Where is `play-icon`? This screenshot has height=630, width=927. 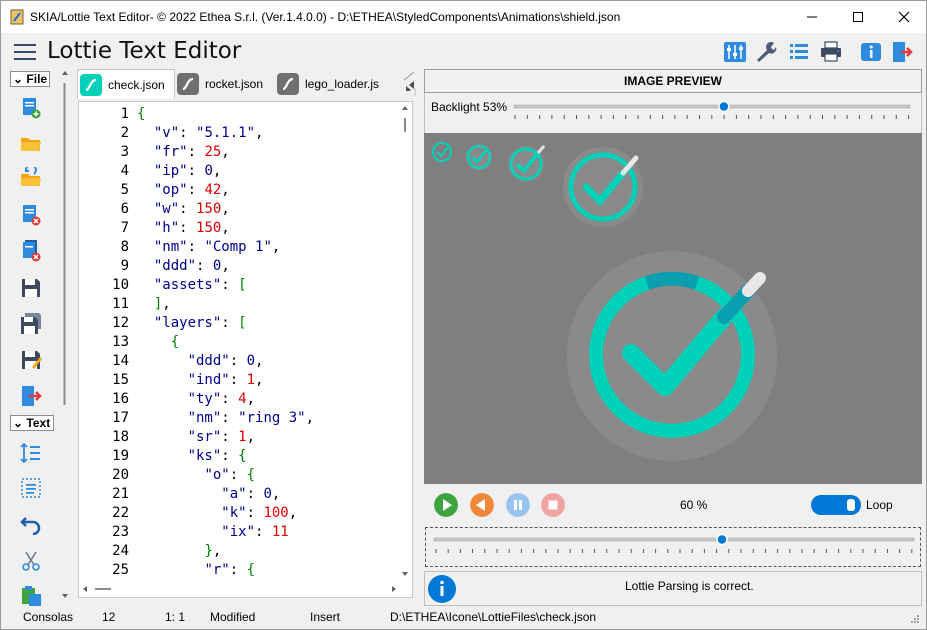 play-icon is located at coordinates (446, 505).